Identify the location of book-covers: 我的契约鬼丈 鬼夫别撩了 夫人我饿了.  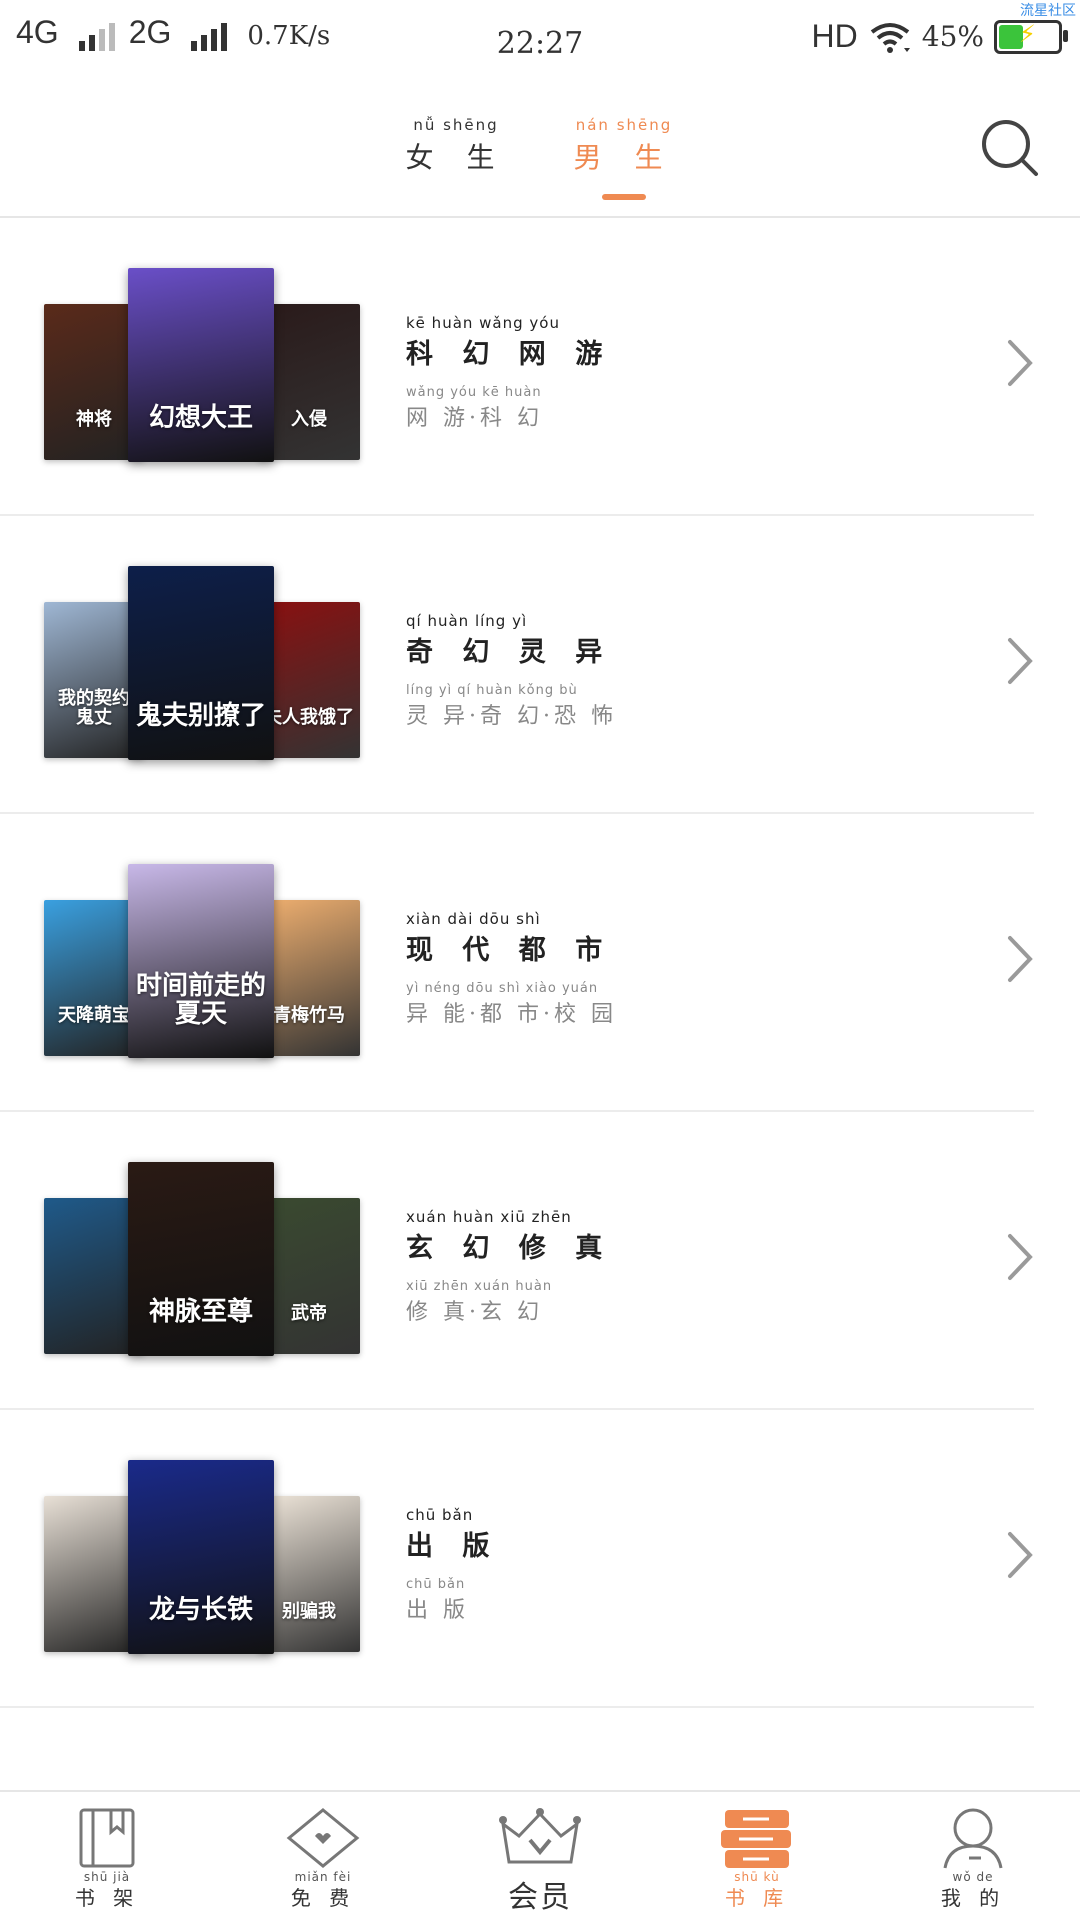
(202, 663).